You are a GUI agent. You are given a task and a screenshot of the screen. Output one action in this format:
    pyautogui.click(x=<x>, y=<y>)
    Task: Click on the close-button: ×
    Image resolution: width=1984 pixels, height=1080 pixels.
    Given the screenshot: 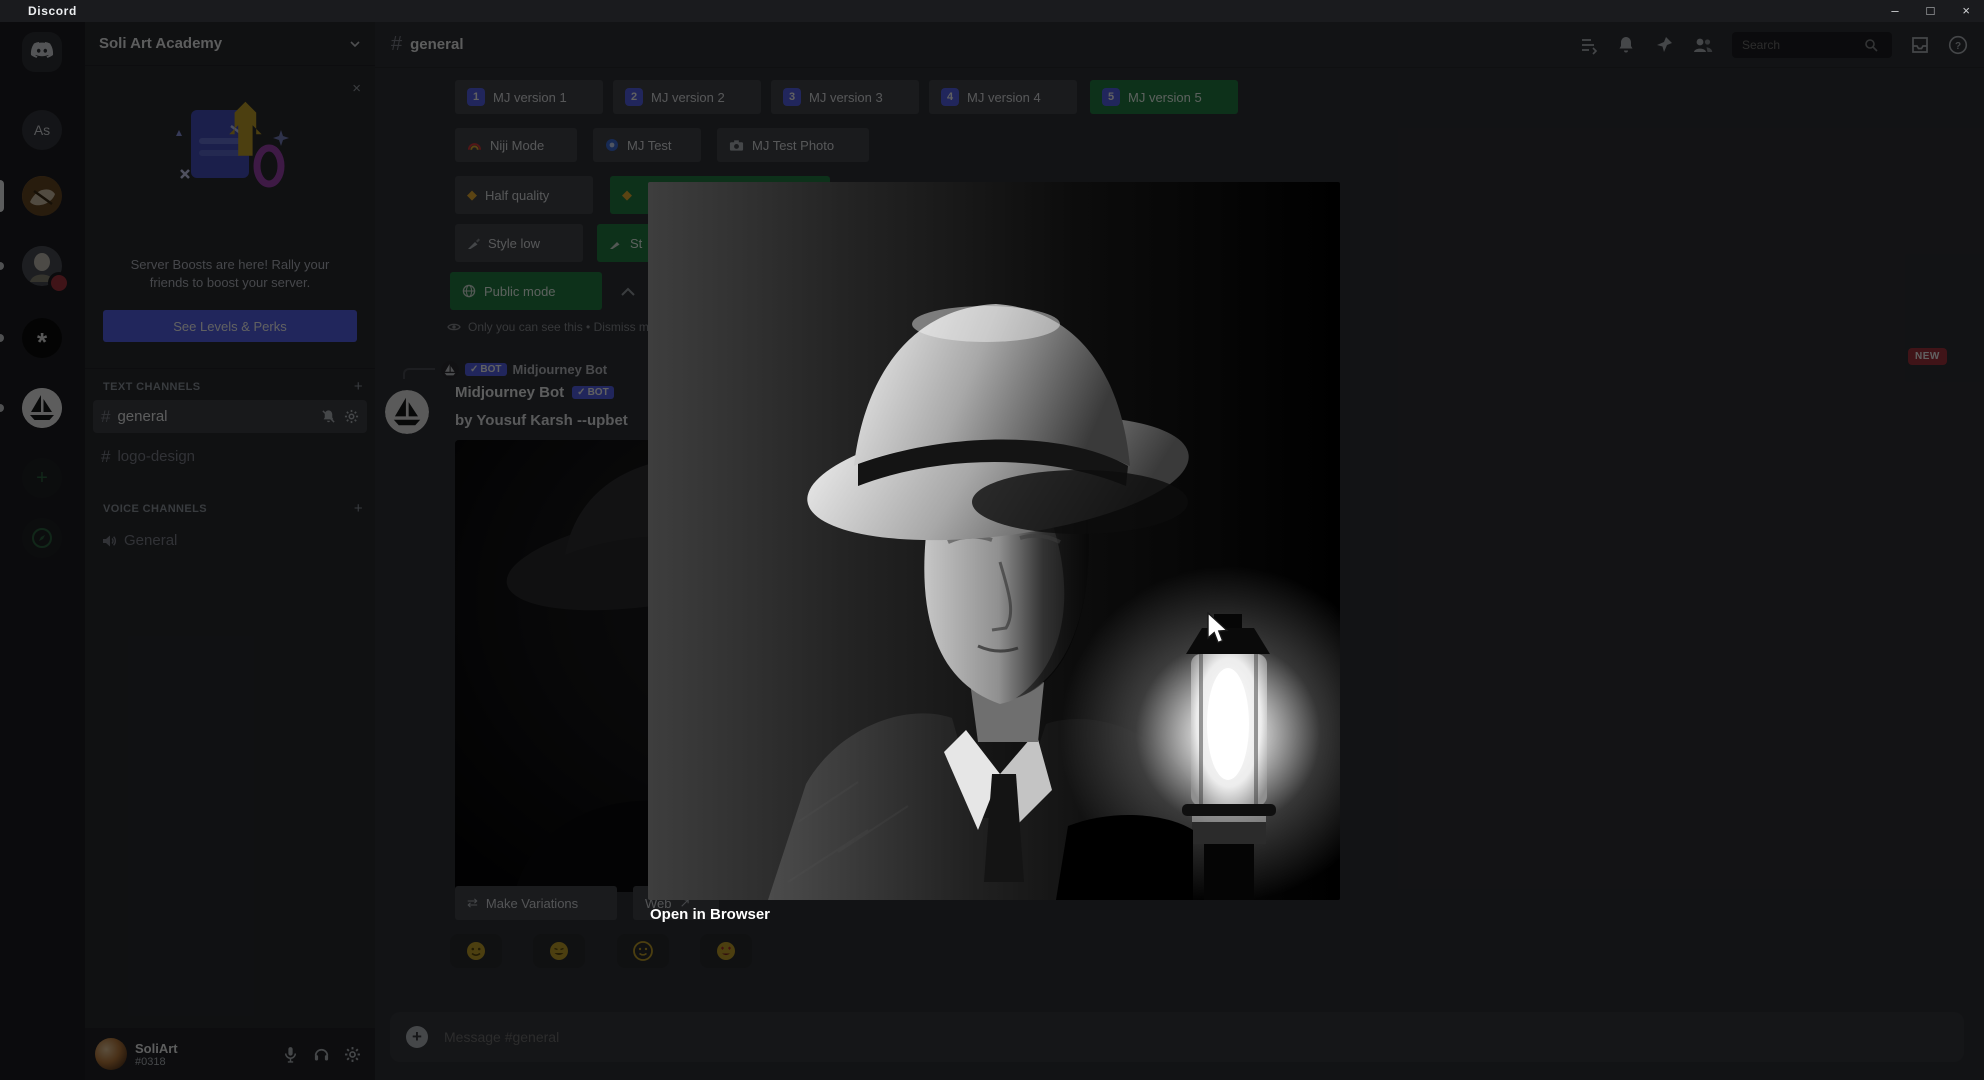 What is the action you would take?
    pyautogui.click(x=1966, y=11)
    